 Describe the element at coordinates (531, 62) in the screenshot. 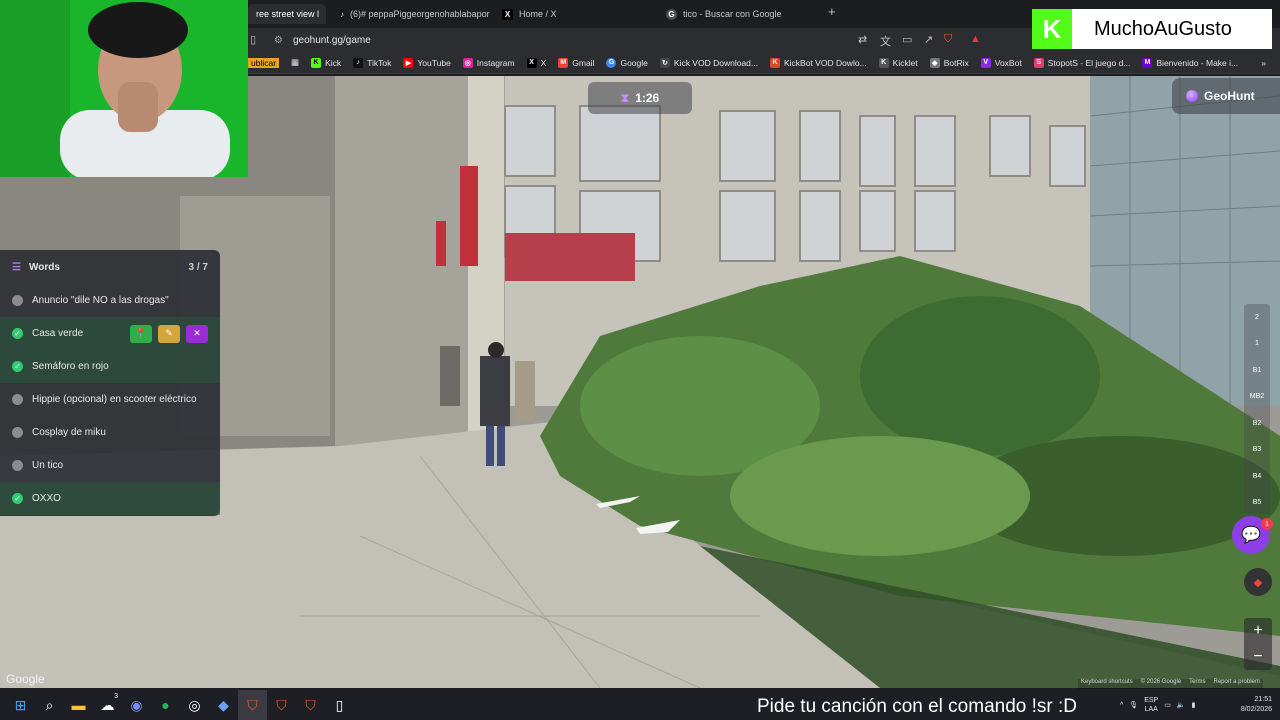

I see `x-icon: X` at that location.